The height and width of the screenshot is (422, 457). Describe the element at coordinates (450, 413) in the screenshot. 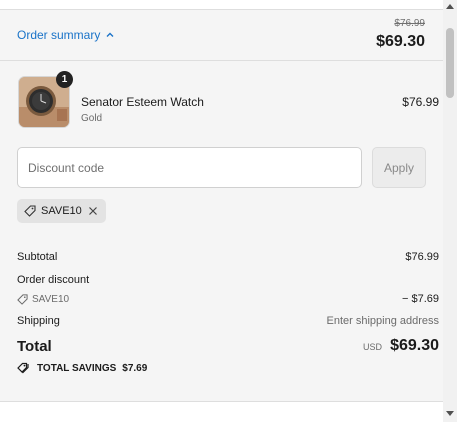

I see `scroll-down-arrow-icon` at that location.